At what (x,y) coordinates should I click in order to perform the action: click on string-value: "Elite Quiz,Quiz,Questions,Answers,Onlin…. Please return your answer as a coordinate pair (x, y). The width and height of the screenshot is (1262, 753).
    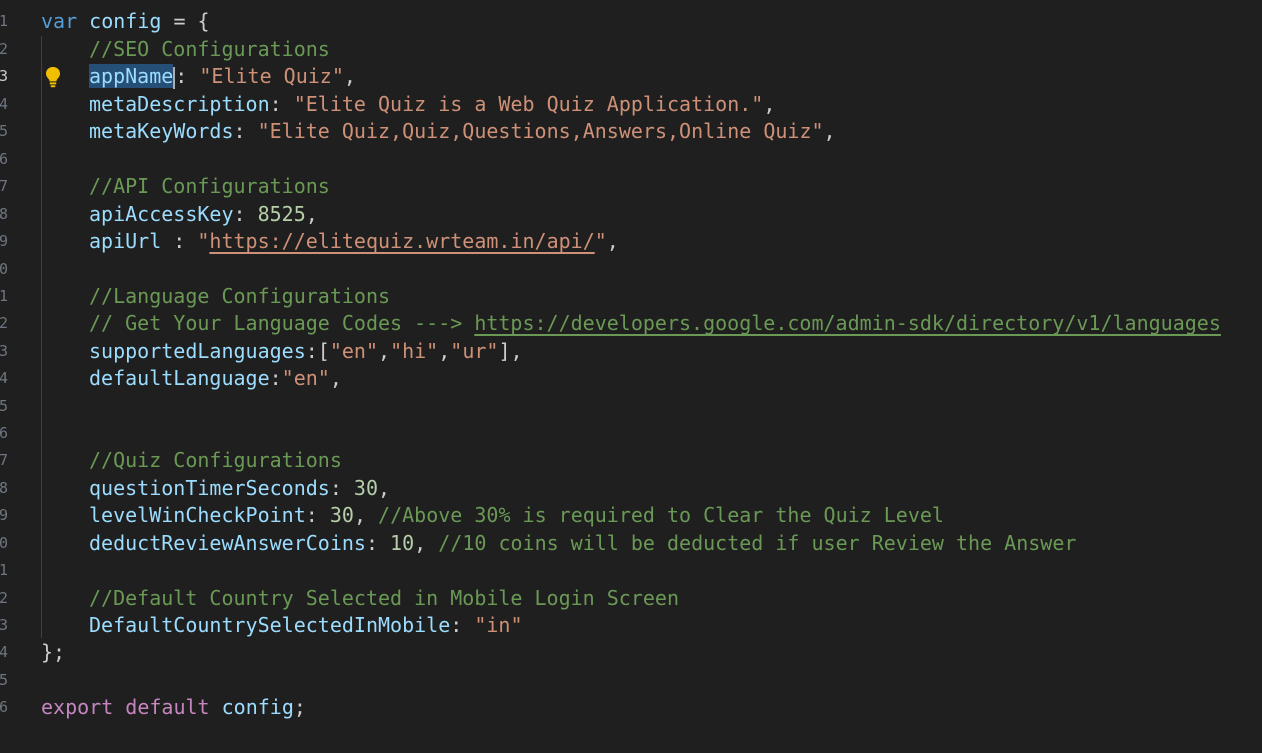
    Looking at the image, I should click on (540, 131).